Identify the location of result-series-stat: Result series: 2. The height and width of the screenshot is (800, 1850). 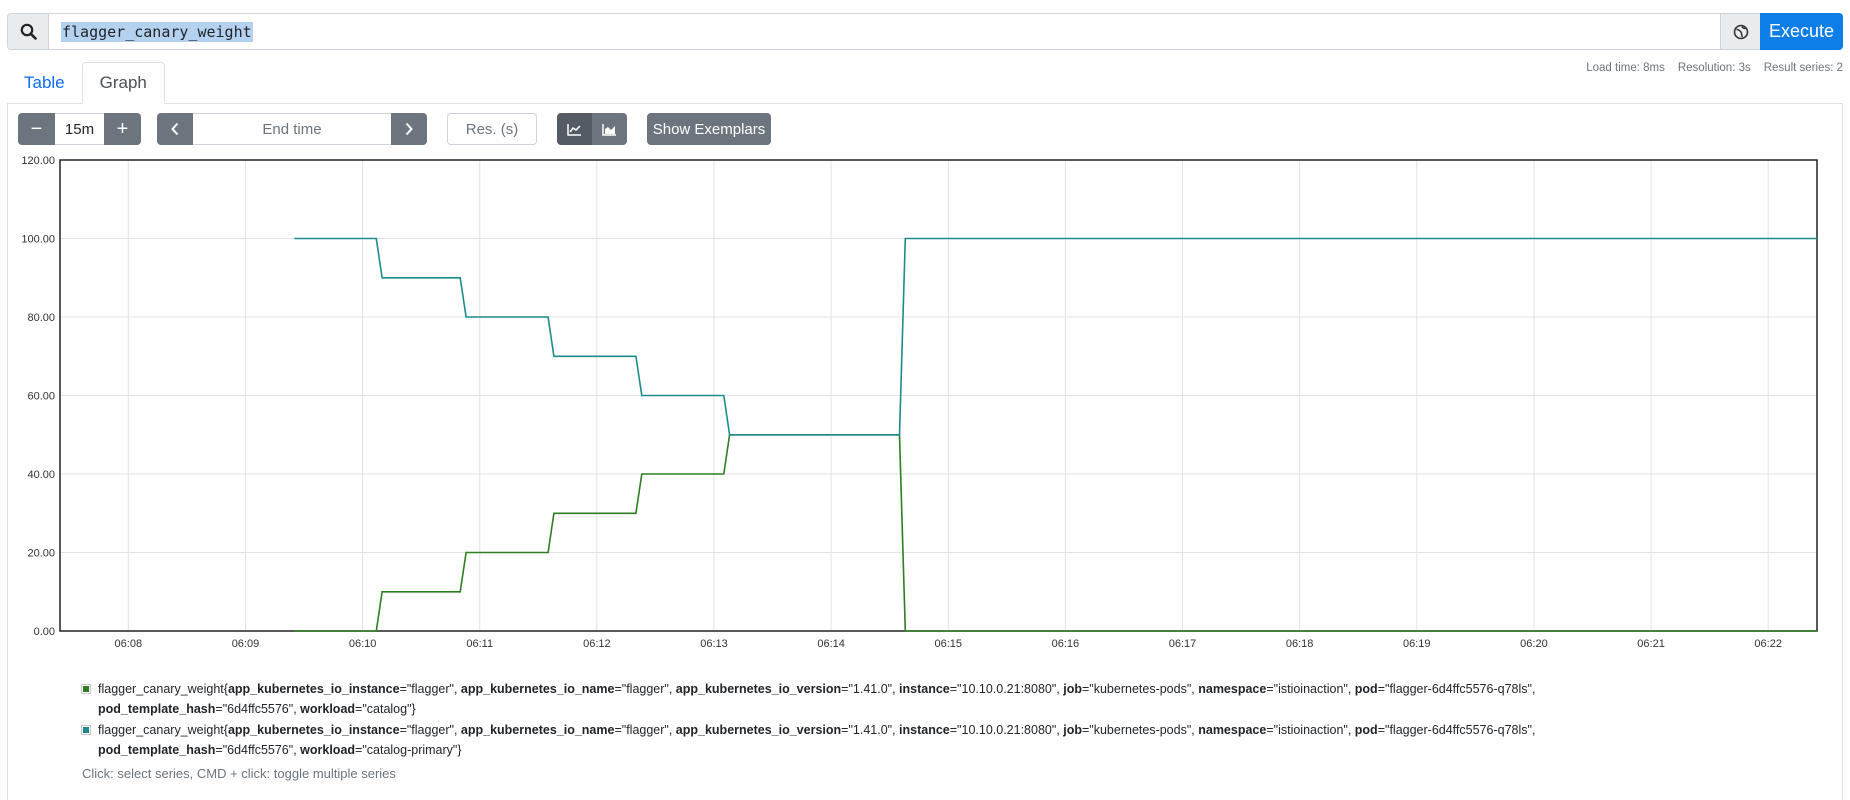
(1803, 68).